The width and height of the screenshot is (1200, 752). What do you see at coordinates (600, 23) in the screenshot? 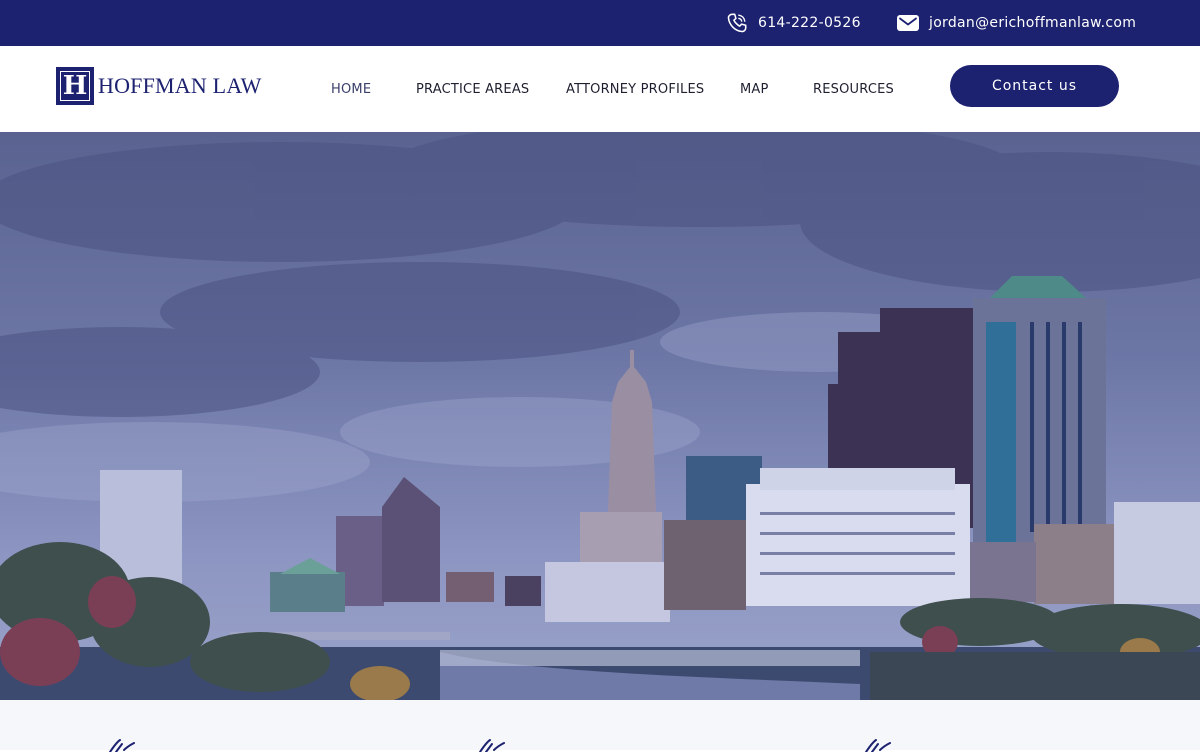
I see `top-contact-bar: 614-222-0526 jordan@erichoffmanlaw.com` at bounding box center [600, 23].